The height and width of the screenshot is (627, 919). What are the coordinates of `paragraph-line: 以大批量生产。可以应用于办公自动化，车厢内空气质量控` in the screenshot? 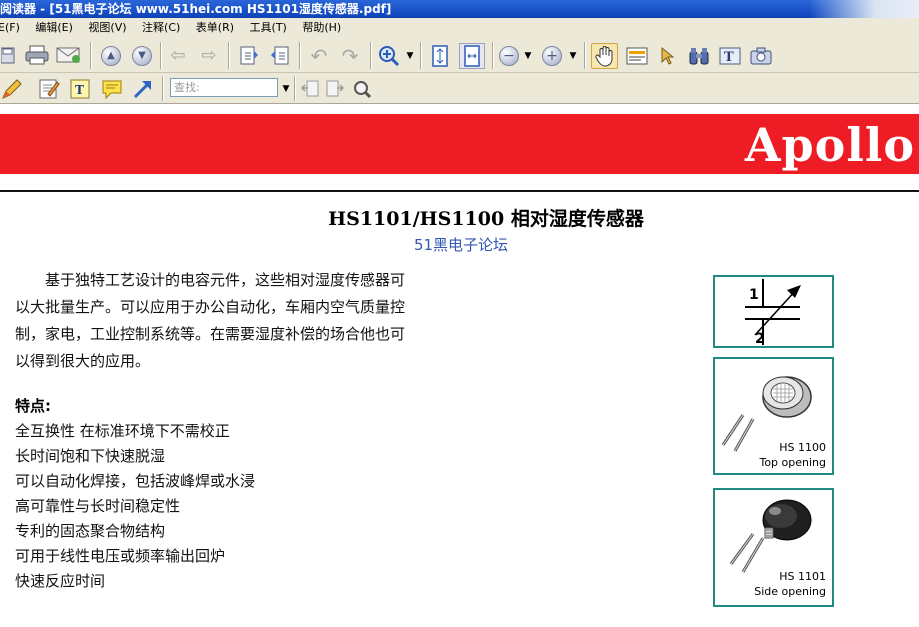 It's located at (210, 307).